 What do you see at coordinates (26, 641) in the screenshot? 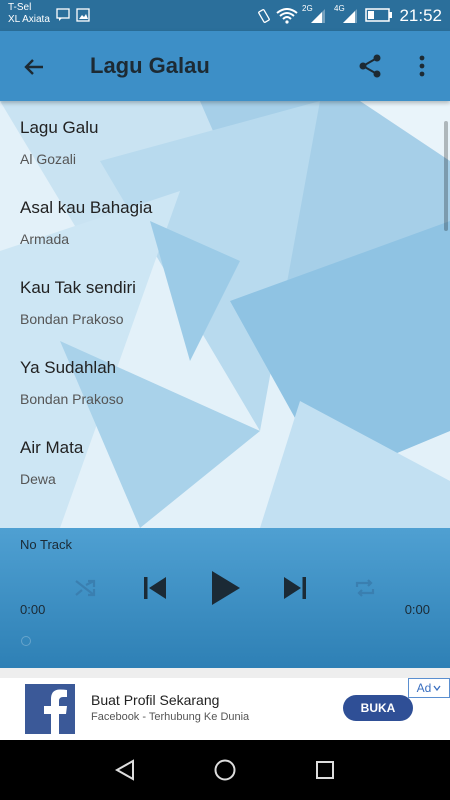
I see `seek-bar-thumb` at bounding box center [26, 641].